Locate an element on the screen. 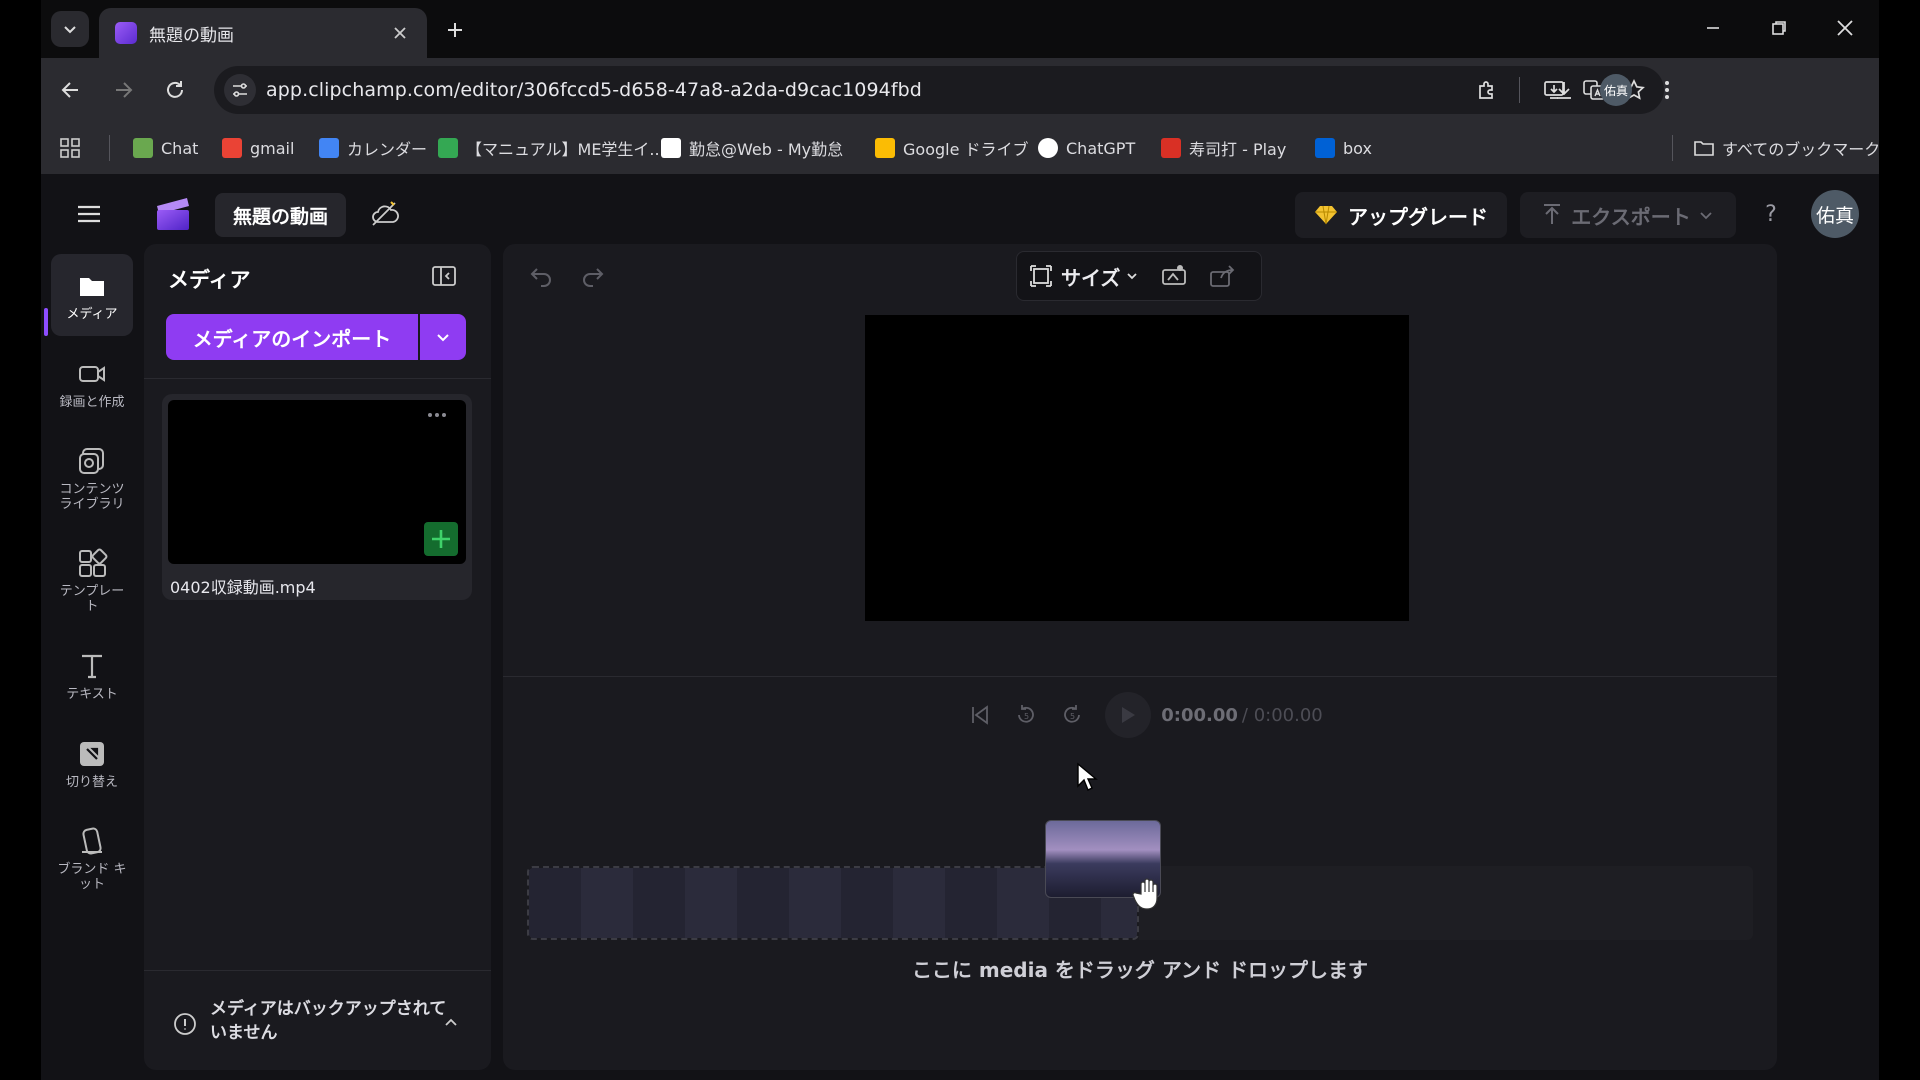 This screenshot has height=1080, width=1920. export-label: エクスポート is located at coordinates (1631, 216).